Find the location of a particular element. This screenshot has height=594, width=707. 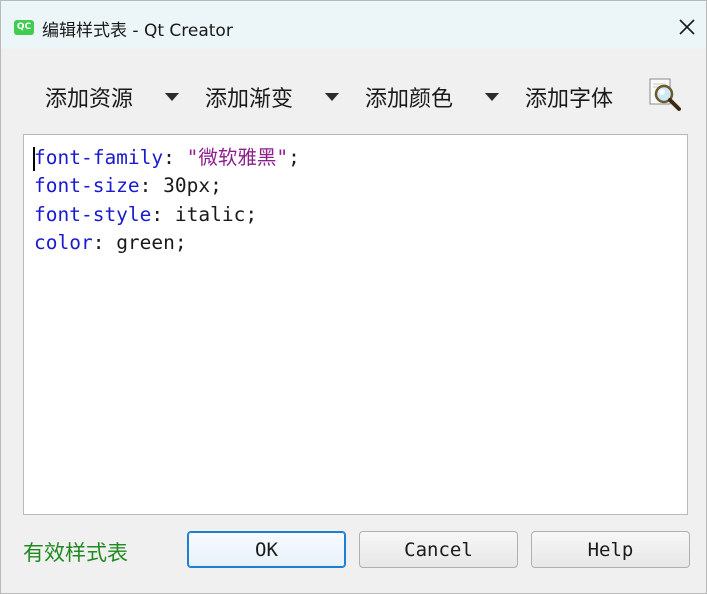

add-resource-label: 添加资源 is located at coordinates (89, 99).